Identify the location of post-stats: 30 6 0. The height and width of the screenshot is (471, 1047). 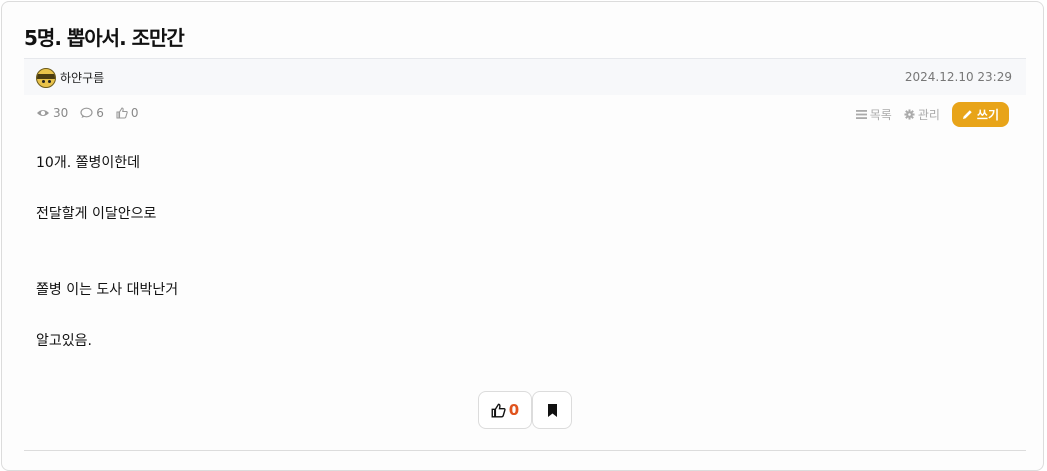
(93, 113).